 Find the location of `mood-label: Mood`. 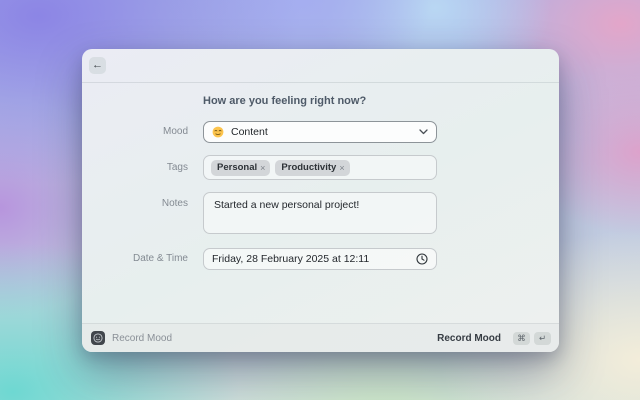

mood-label: Mood is located at coordinates (175, 131).